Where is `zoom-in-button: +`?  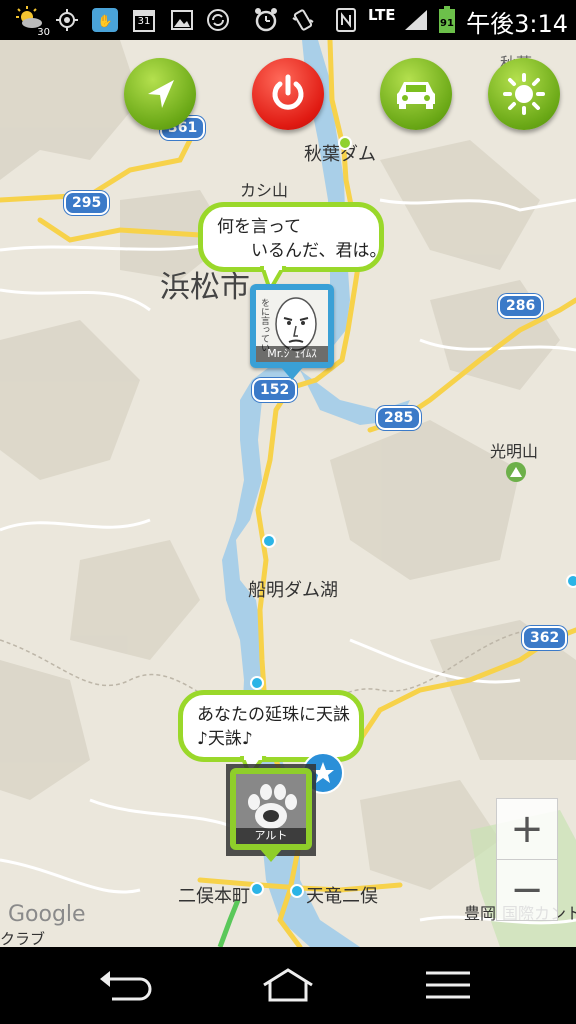
zoom-in-button: + is located at coordinates (527, 829).